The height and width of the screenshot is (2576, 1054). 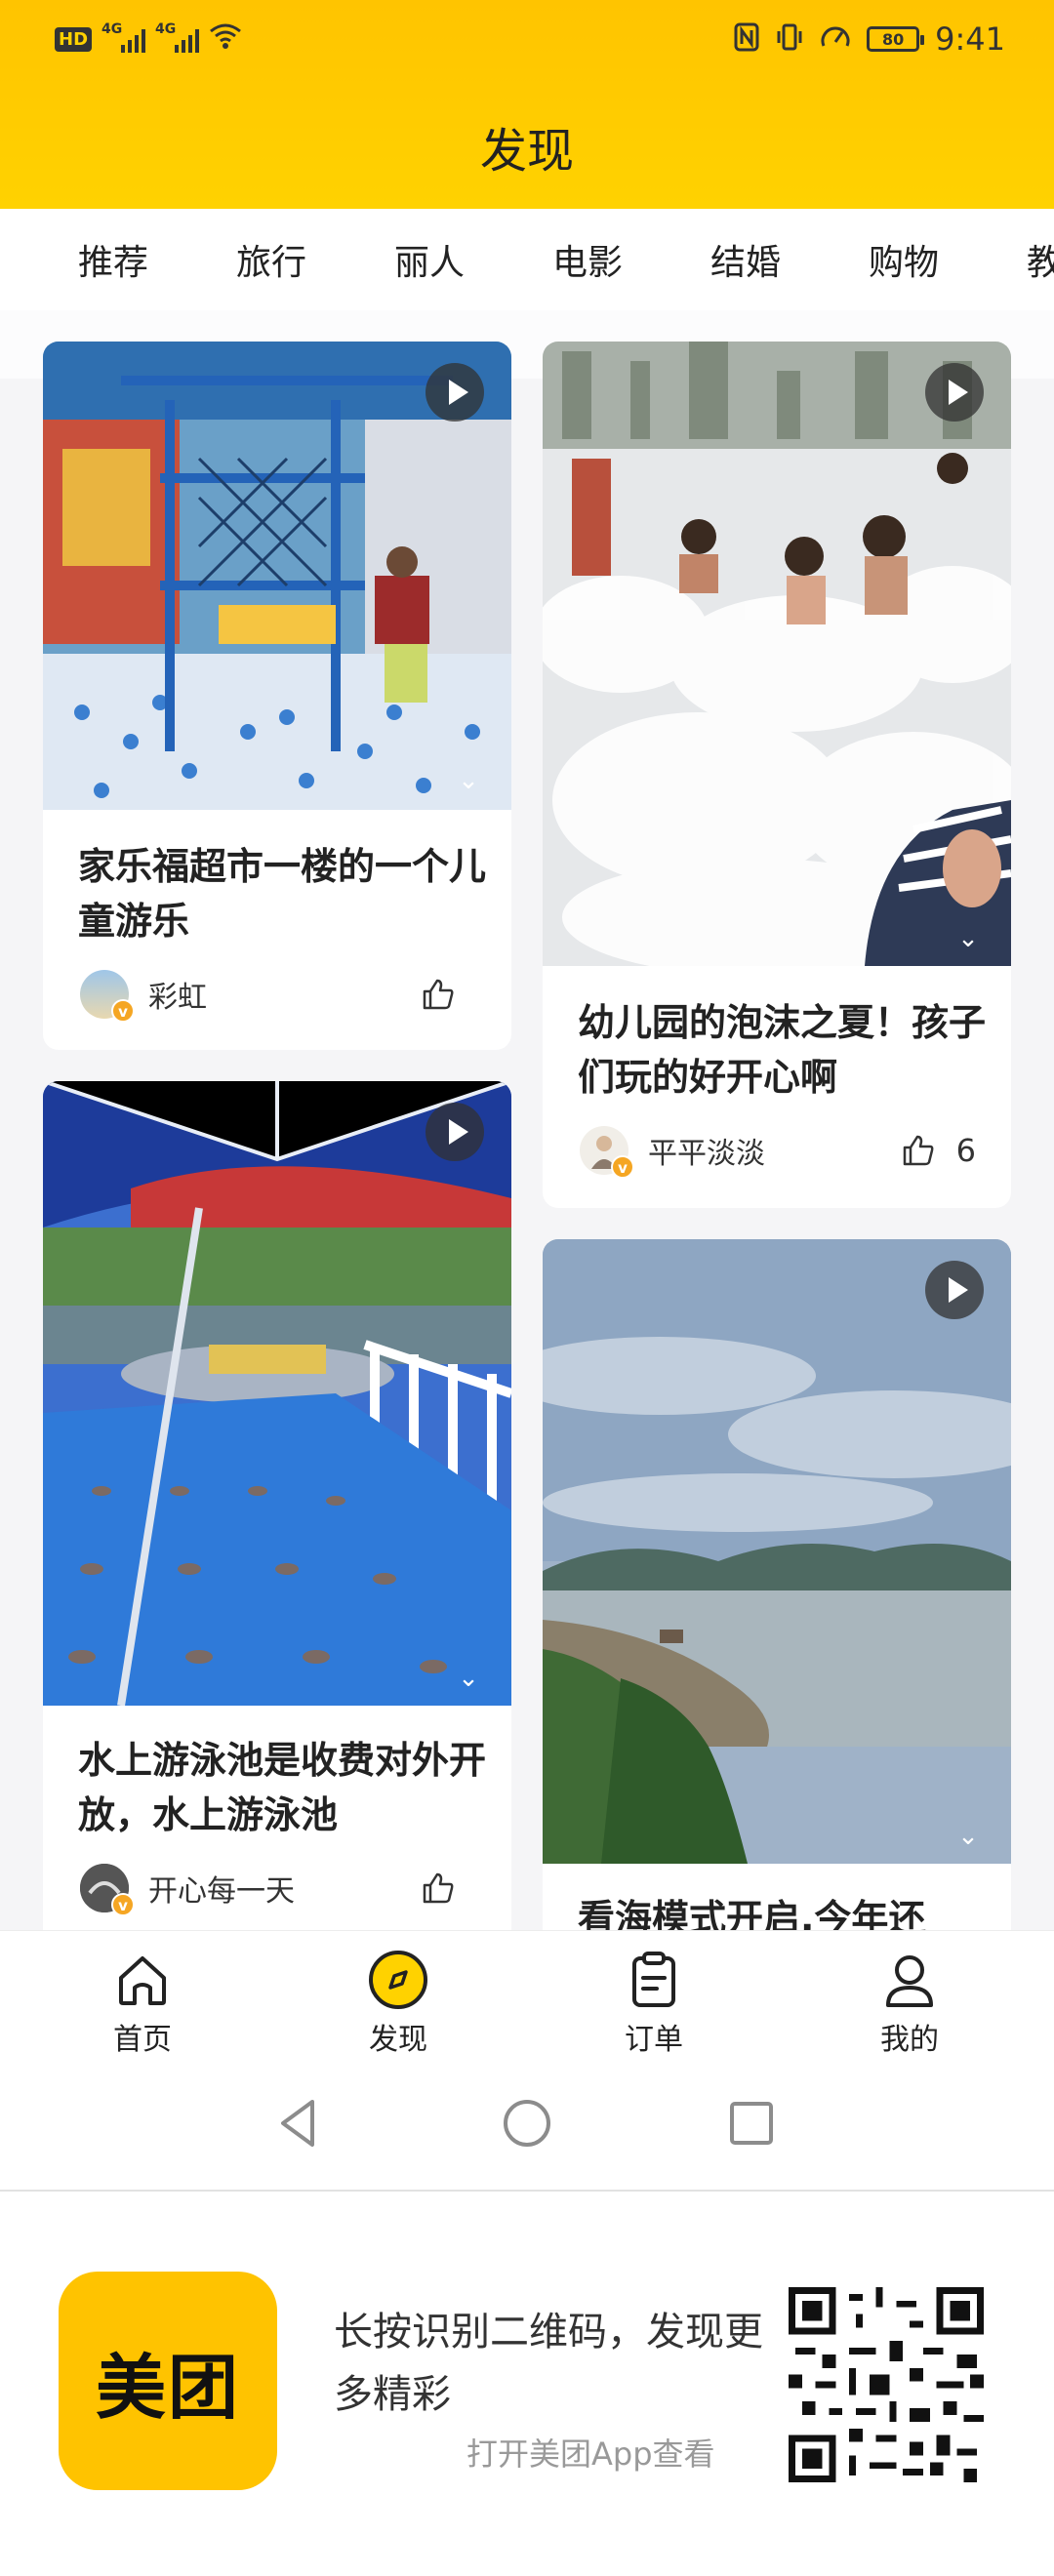 What do you see at coordinates (527, 39) in the screenshot?
I see `status-bar: HD 4G 4G 80 9:41` at bounding box center [527, 39].